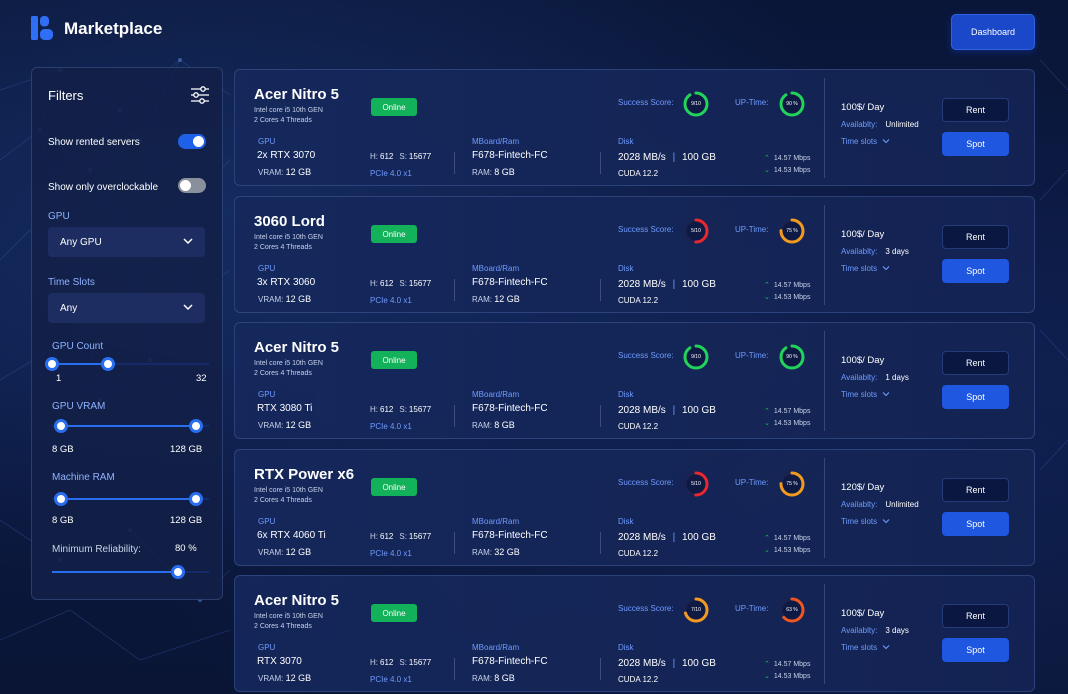 The width and height of the screenshot is (1068, 694). Describe the element at coordinates (113, 28) in the screenshot. I see `brand-title: Marketplace` at that location.